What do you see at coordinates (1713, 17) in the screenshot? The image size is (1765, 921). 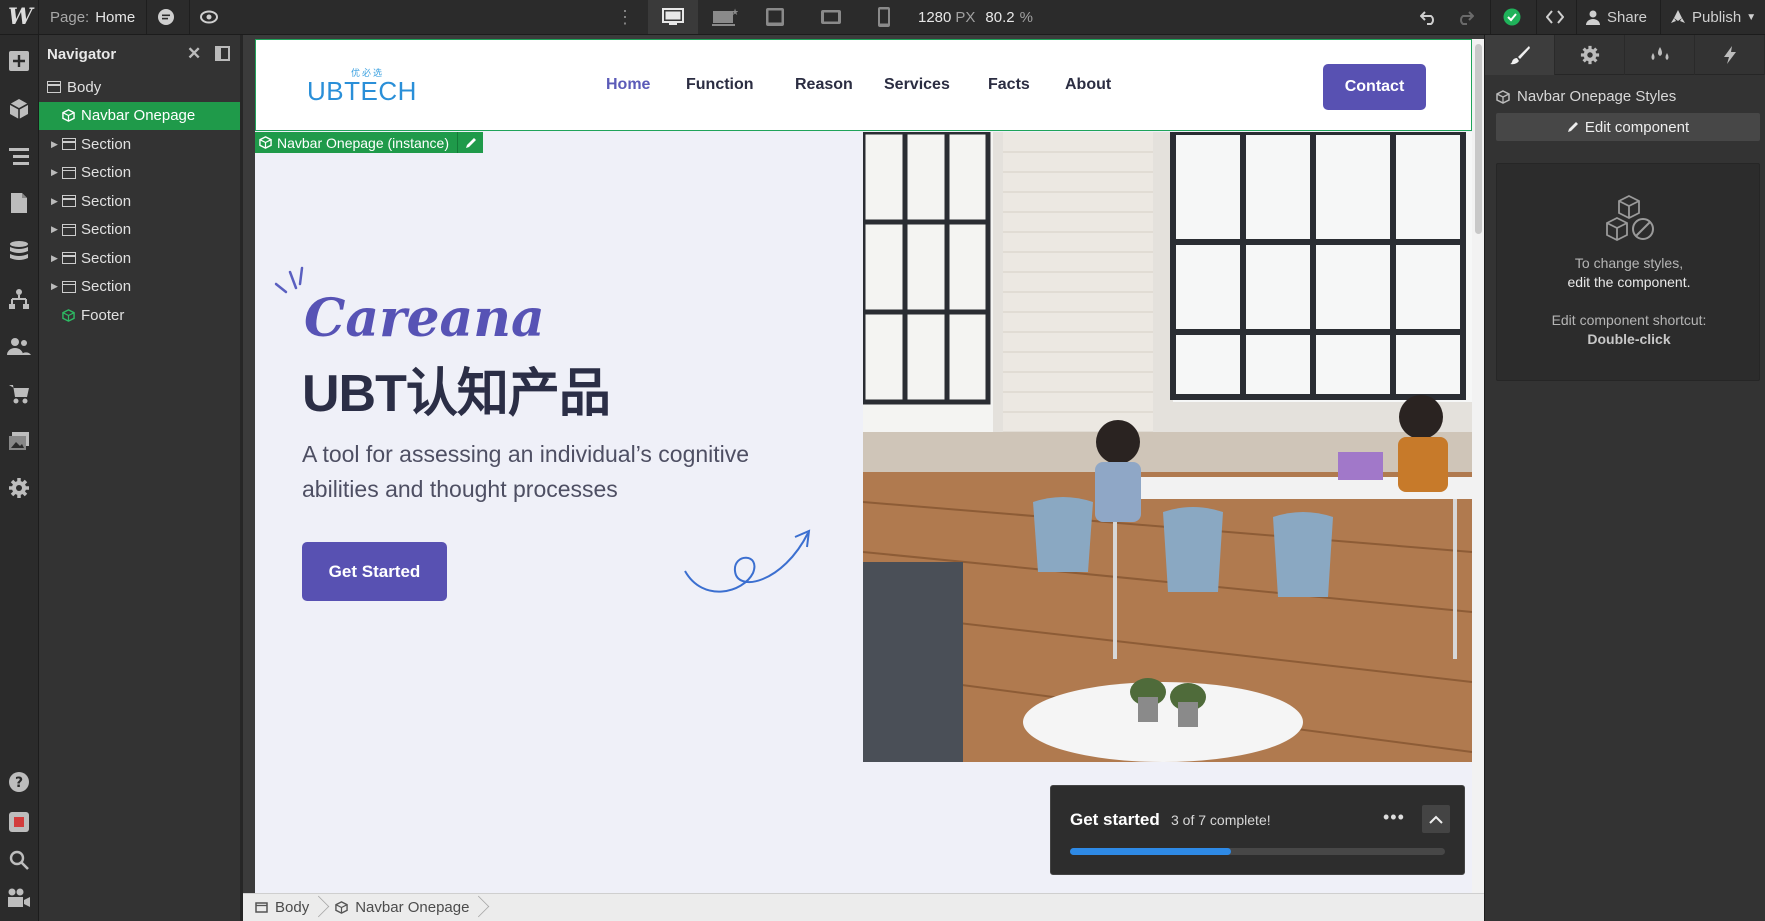 I see `publish-button: Publish ▼` at bounding box center [1713, 17].